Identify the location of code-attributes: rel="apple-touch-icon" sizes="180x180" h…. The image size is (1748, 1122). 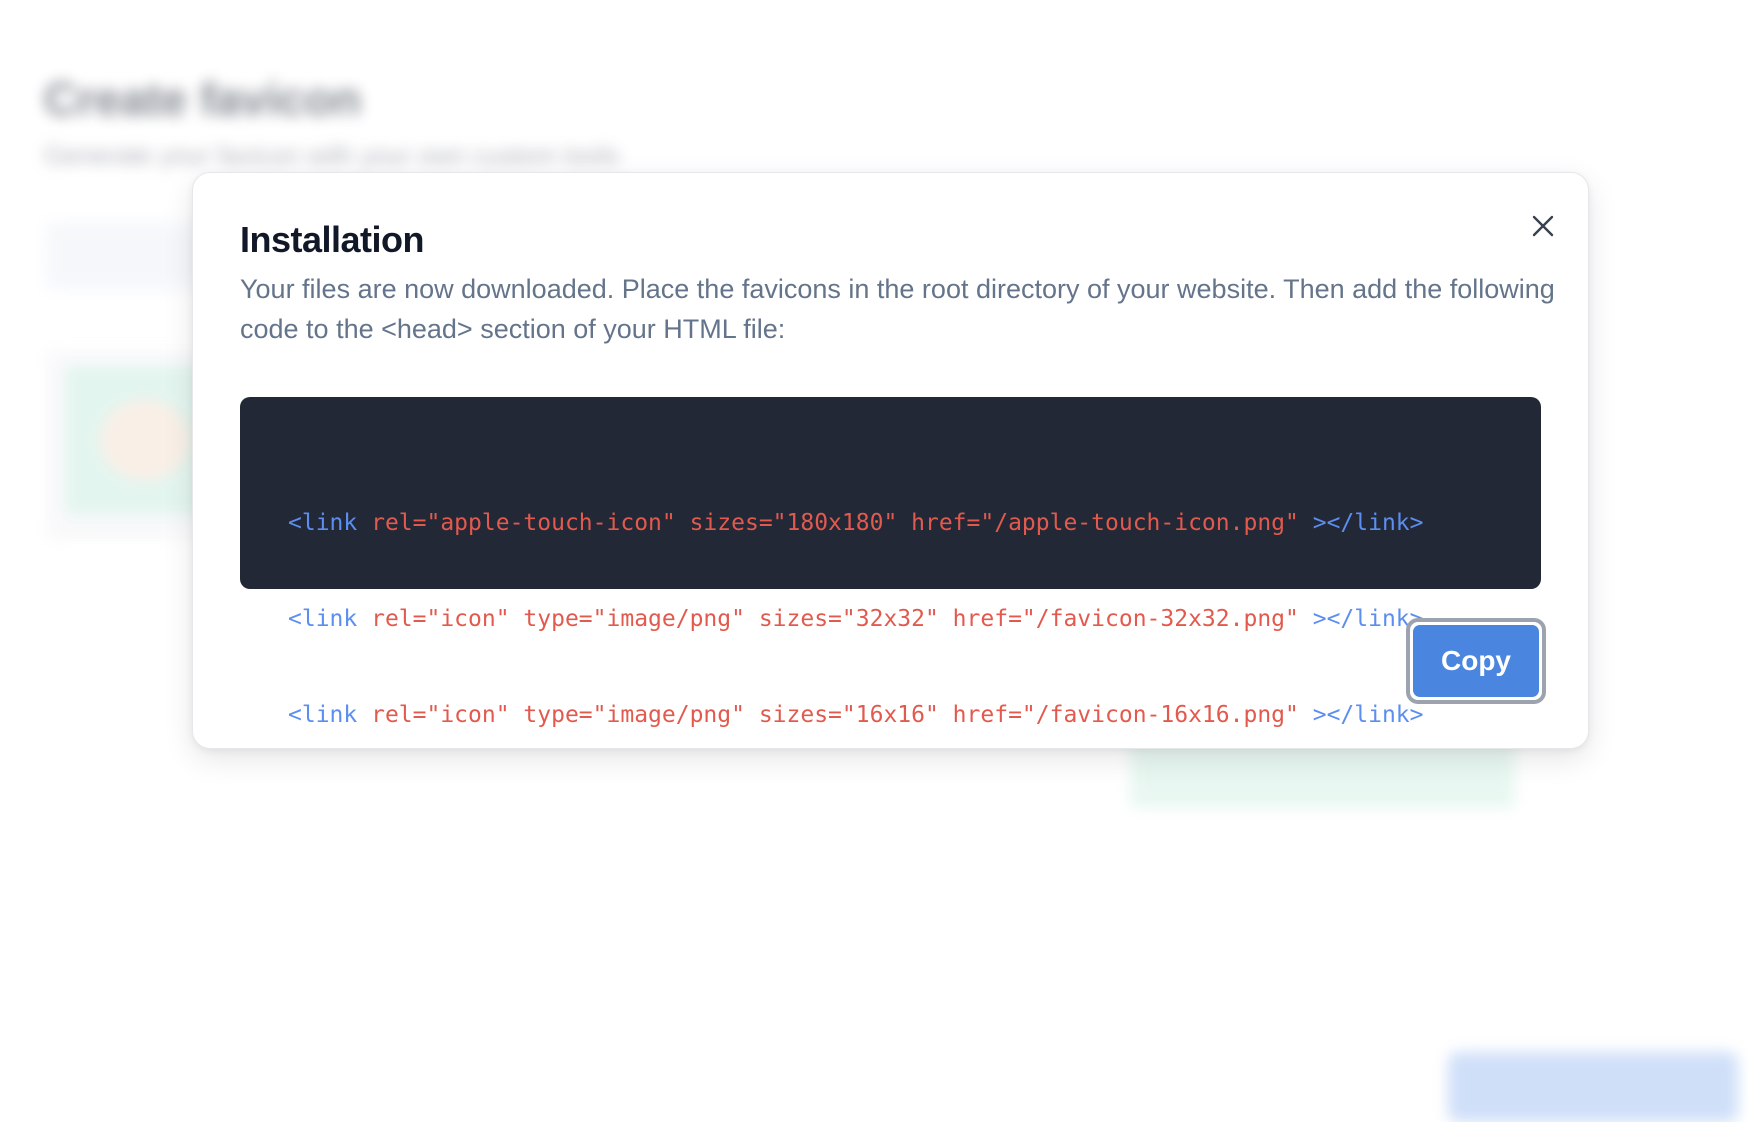
(835, 523).